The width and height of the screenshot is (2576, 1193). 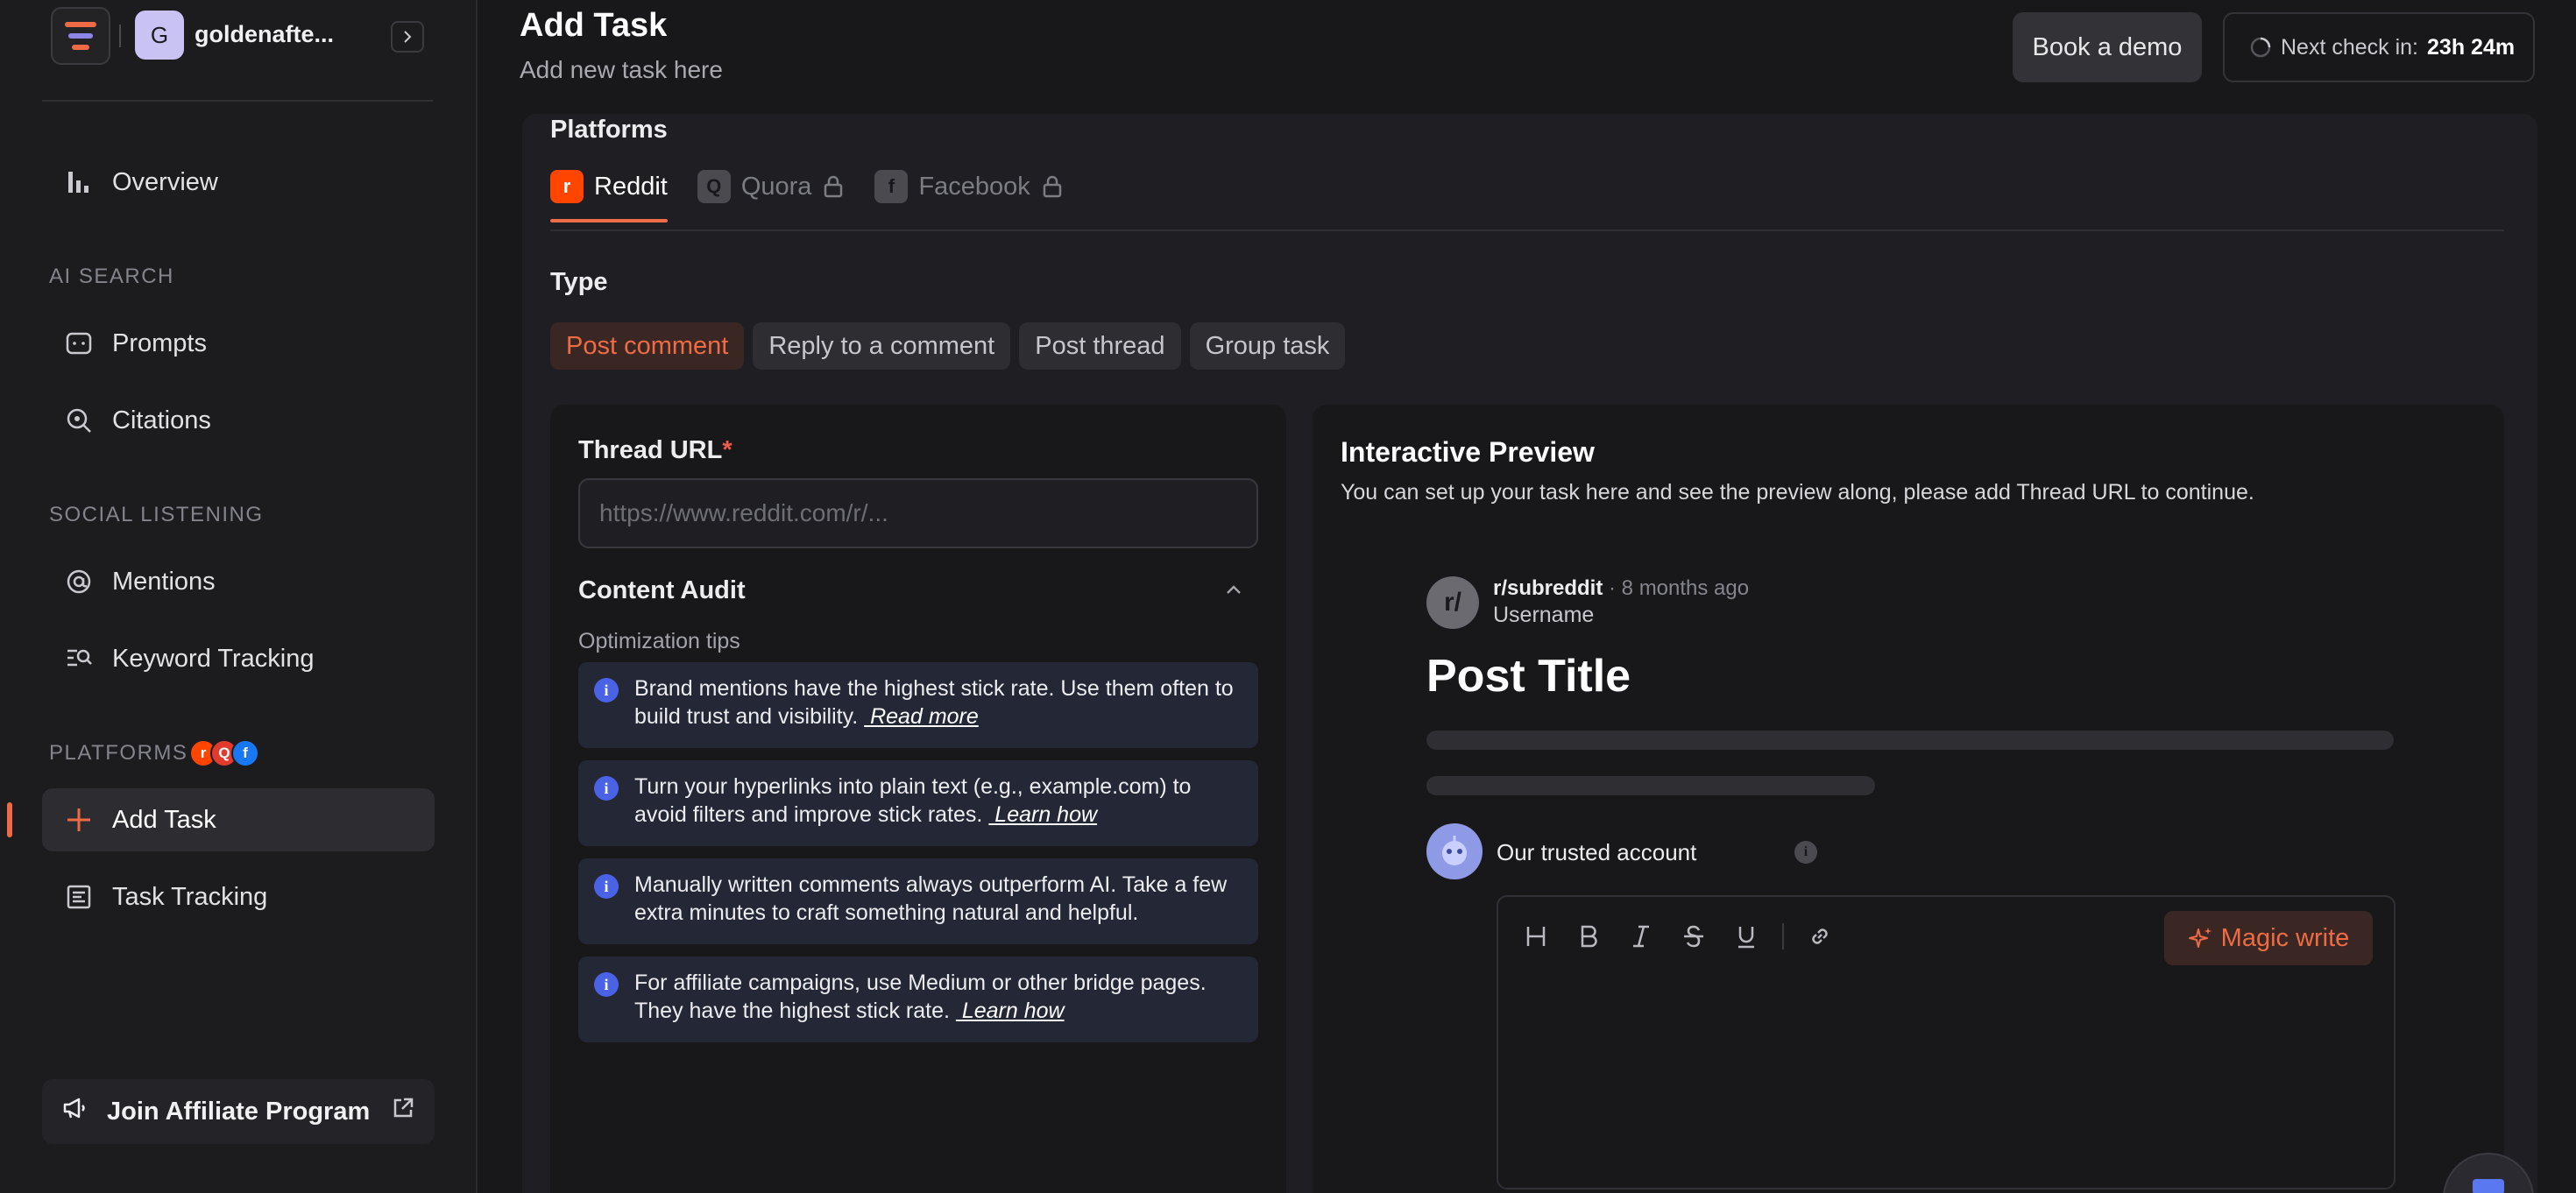 What do you see at coordinates (1819, 937) in the screenshot?
I see `link-icon` at bounding box center [1819, 937].